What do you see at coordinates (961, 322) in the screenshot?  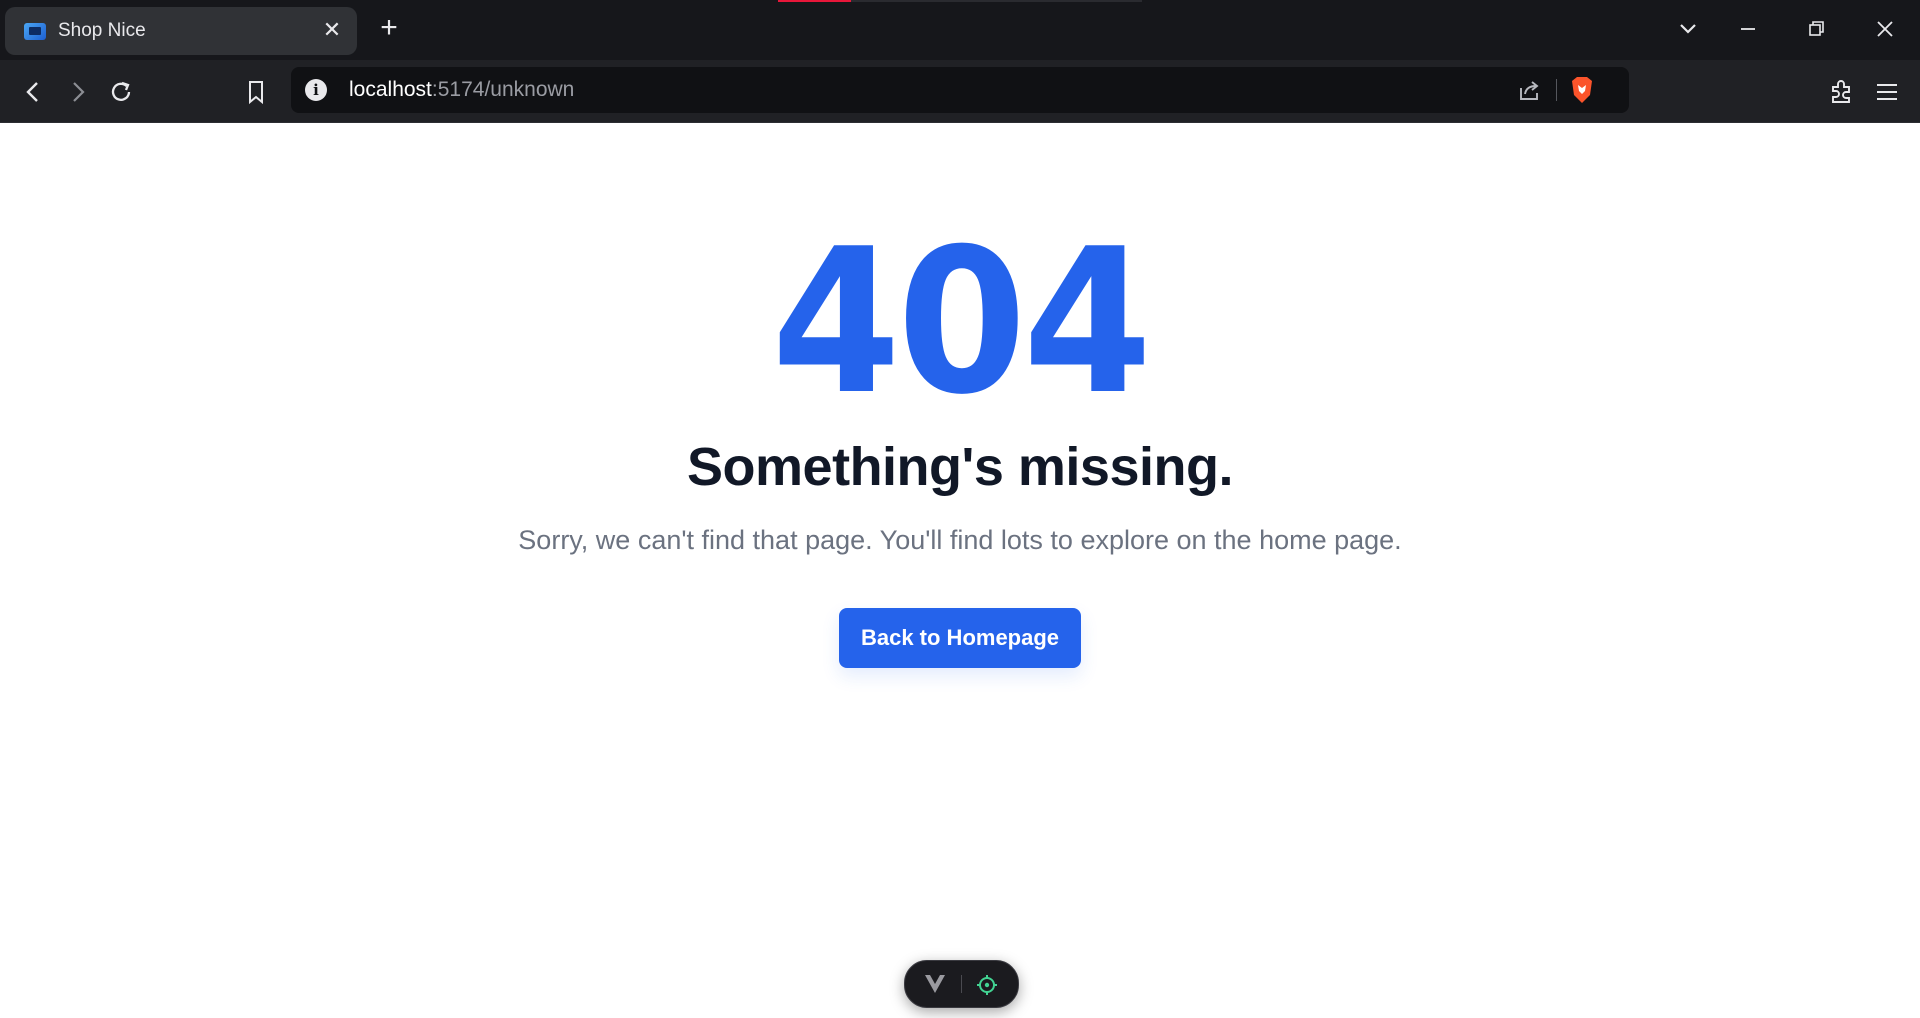 I see `error-code: 404` at bounding box center [961, 322].